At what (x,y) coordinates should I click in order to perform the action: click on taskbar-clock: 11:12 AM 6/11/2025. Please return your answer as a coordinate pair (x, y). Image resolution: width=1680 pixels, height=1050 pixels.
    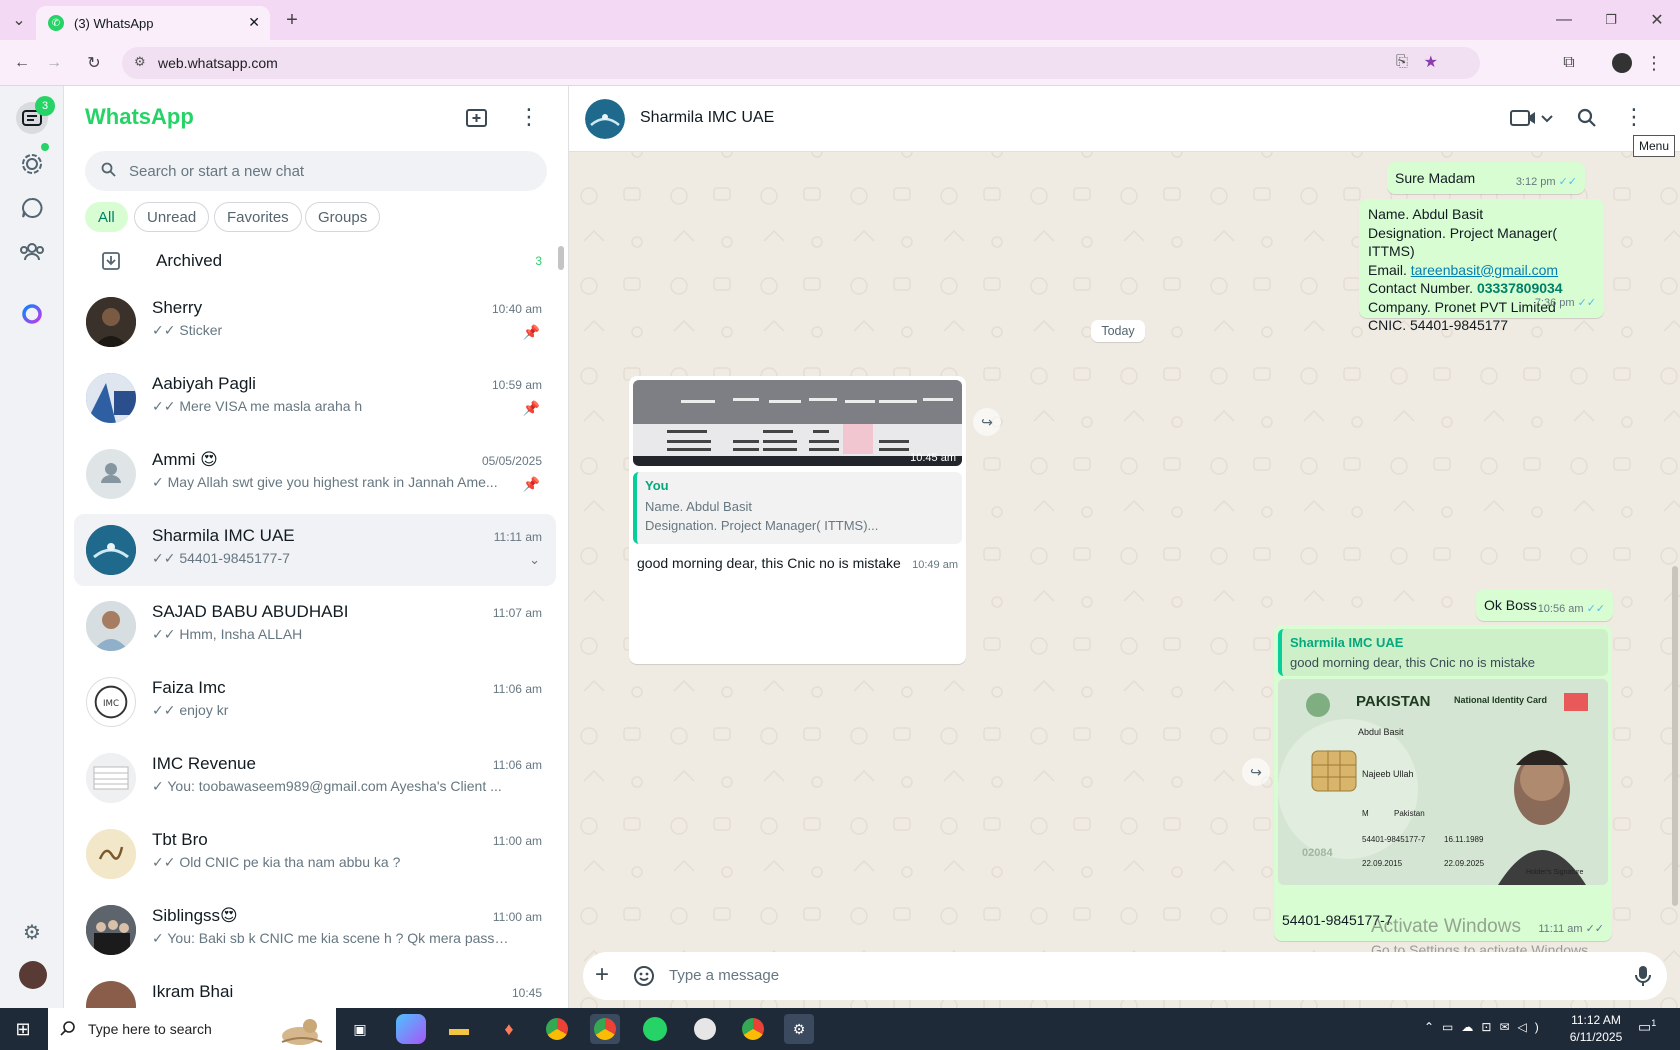
    Looking at the image, I should click on (1596, 1029).